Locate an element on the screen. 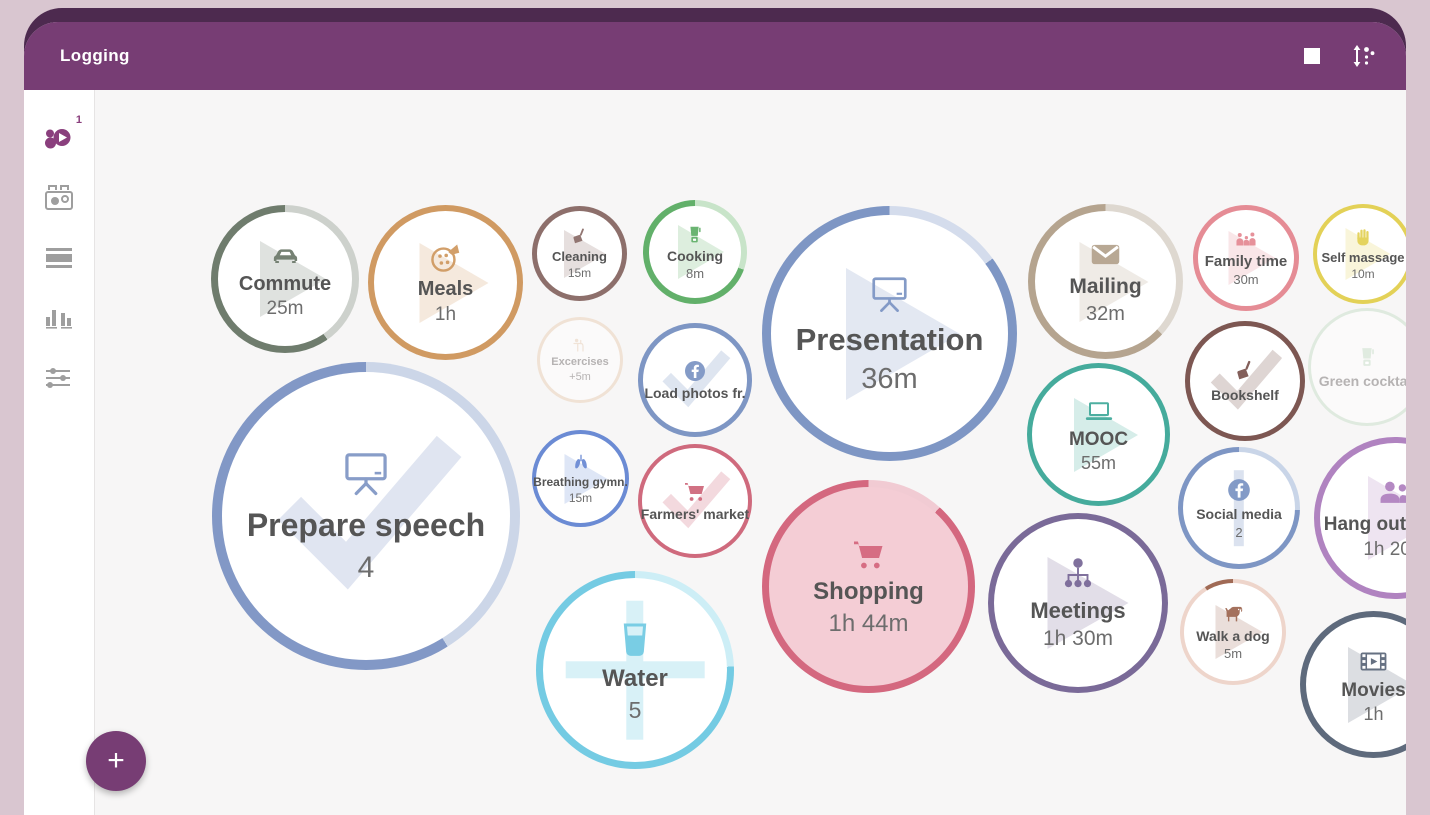 This screenshot has width=1430, height=815. bubble-content: Self massage 10m is located at coordinates (1359, 254).